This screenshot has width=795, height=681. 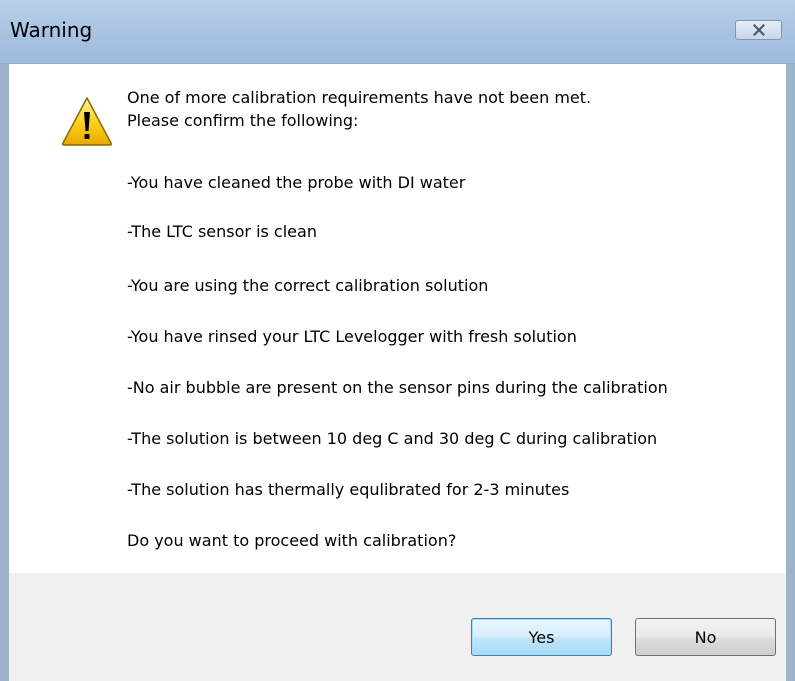 I want to click on close-icon, so click(x=759, y=30).